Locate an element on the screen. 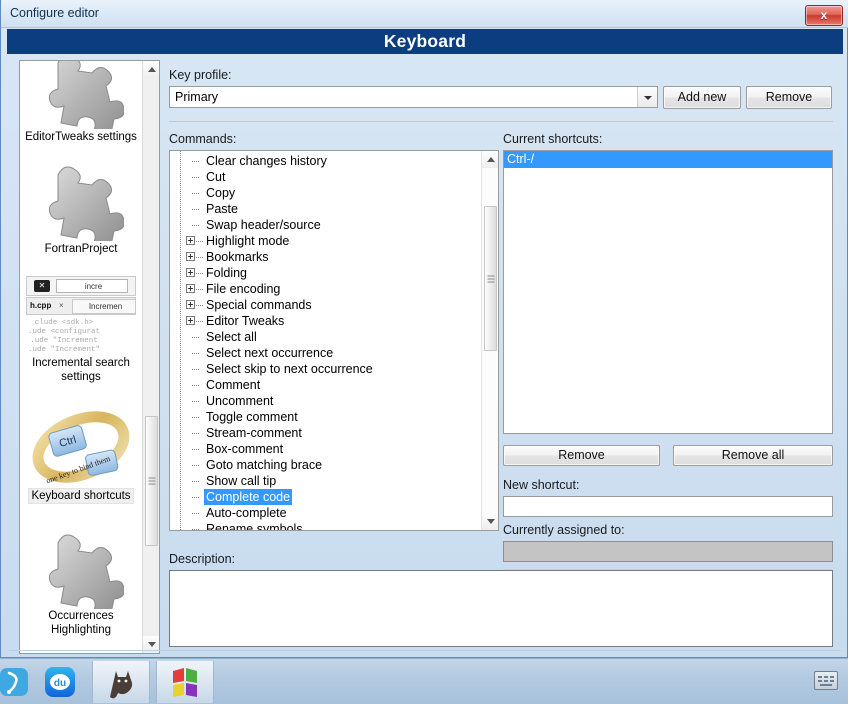 The width and height of the screenshot is (848, 704). command-label: Show call tip is located at coordinates (241, 481).